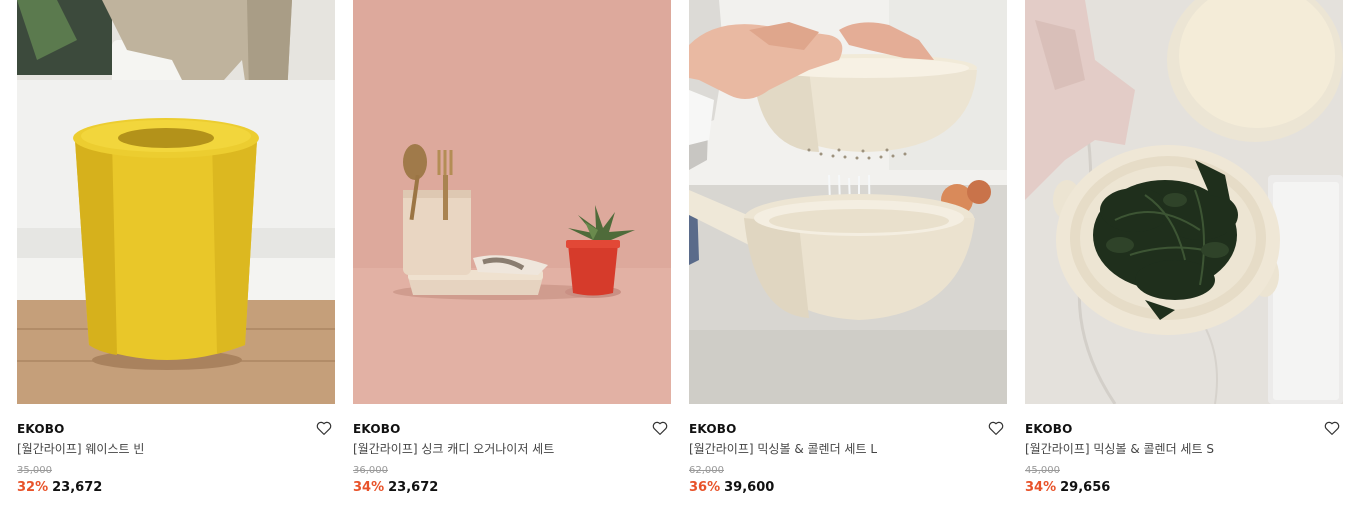 This screenshot has width=1359, height=513. I want to click on sale-price: 39,600, so click(749, 487).